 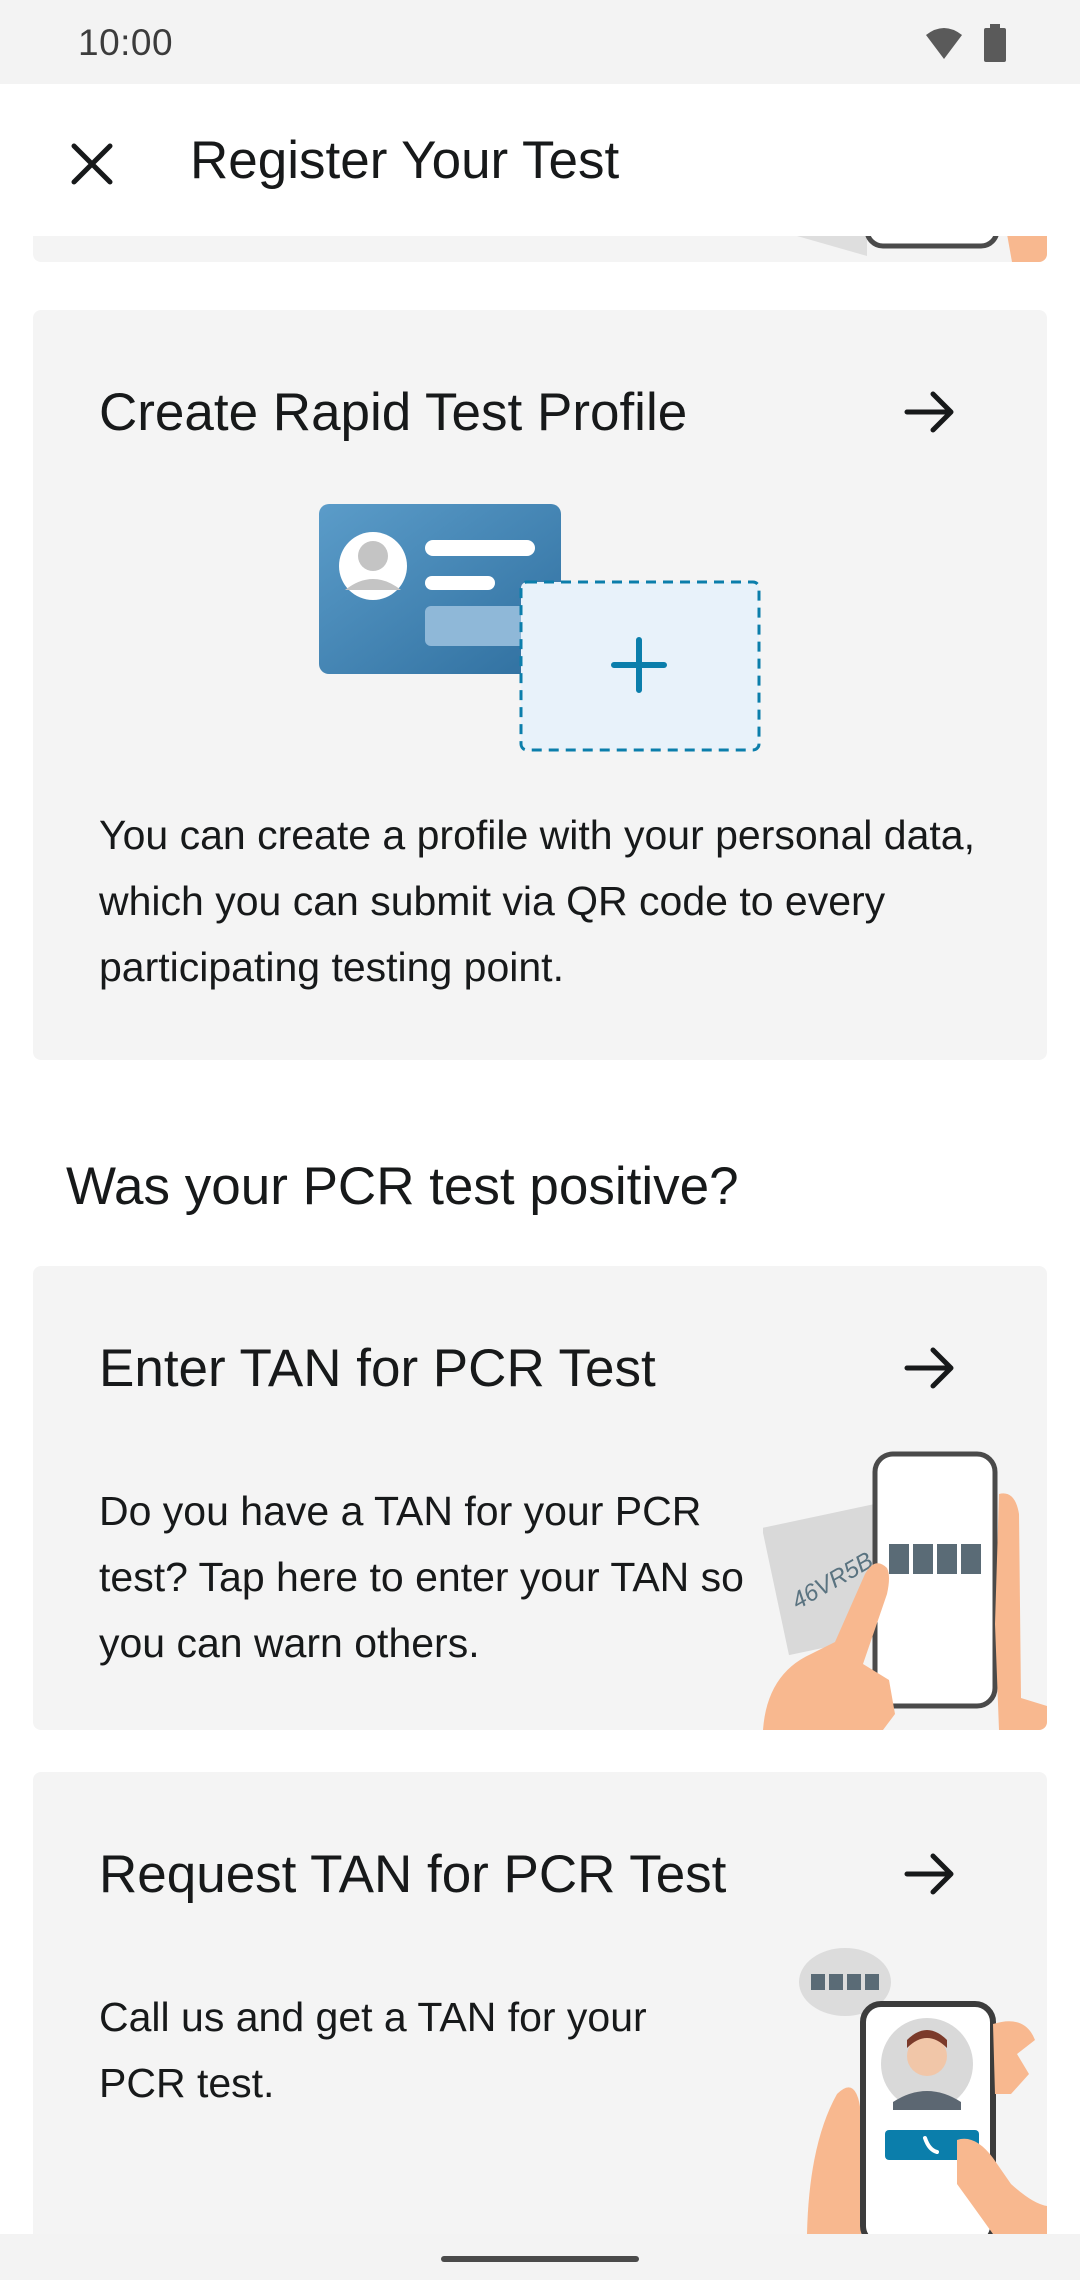 I want to click on phone-call-hotline-illustration, so click(x=923, y=2091).